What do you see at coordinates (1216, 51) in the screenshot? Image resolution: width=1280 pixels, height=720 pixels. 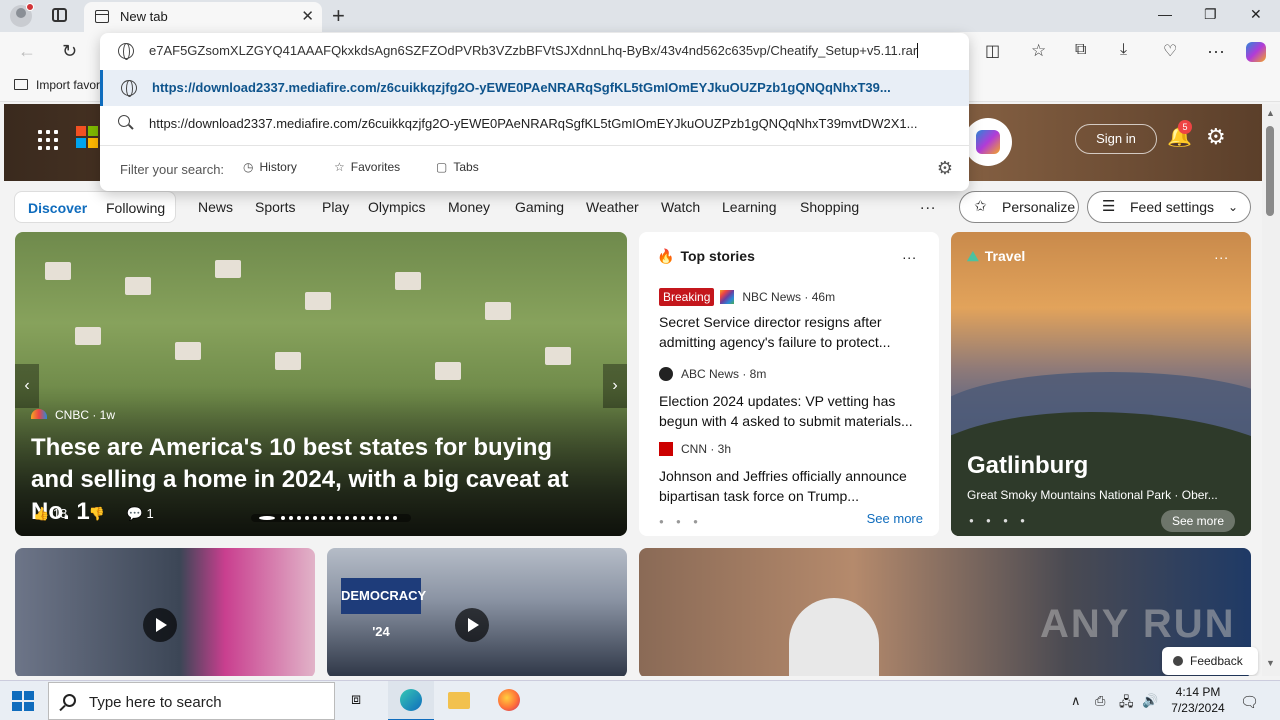 I see `settings-more-icon: ···` at bounding box center [1216, 51].